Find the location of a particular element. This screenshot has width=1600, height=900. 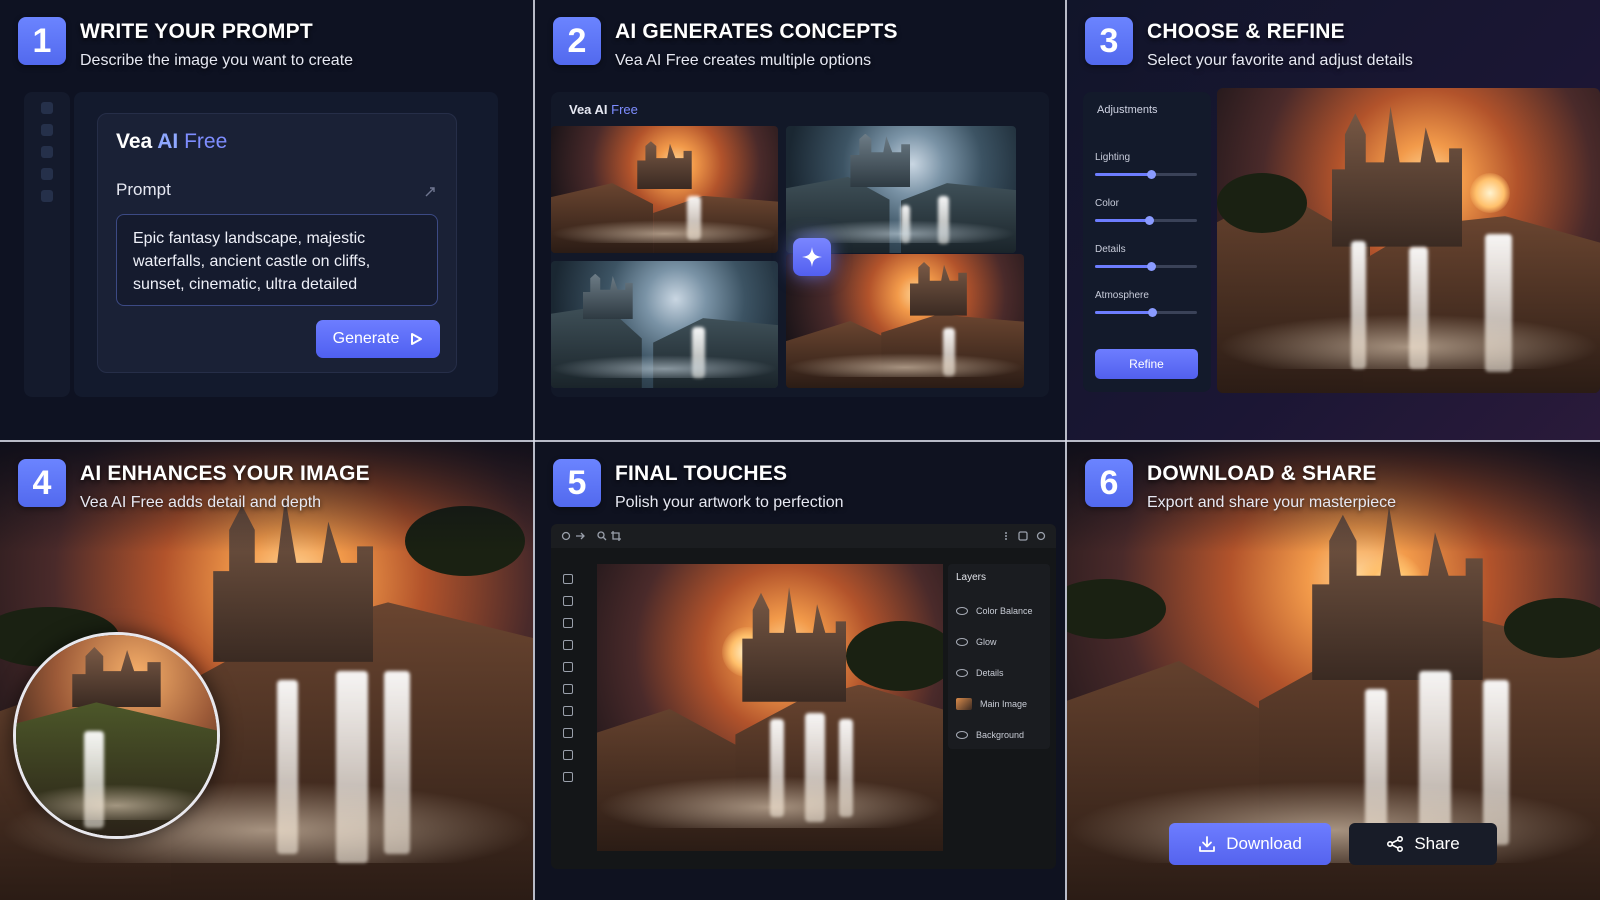

step-number-badge: 3 is located at coordinates (1109, 41).